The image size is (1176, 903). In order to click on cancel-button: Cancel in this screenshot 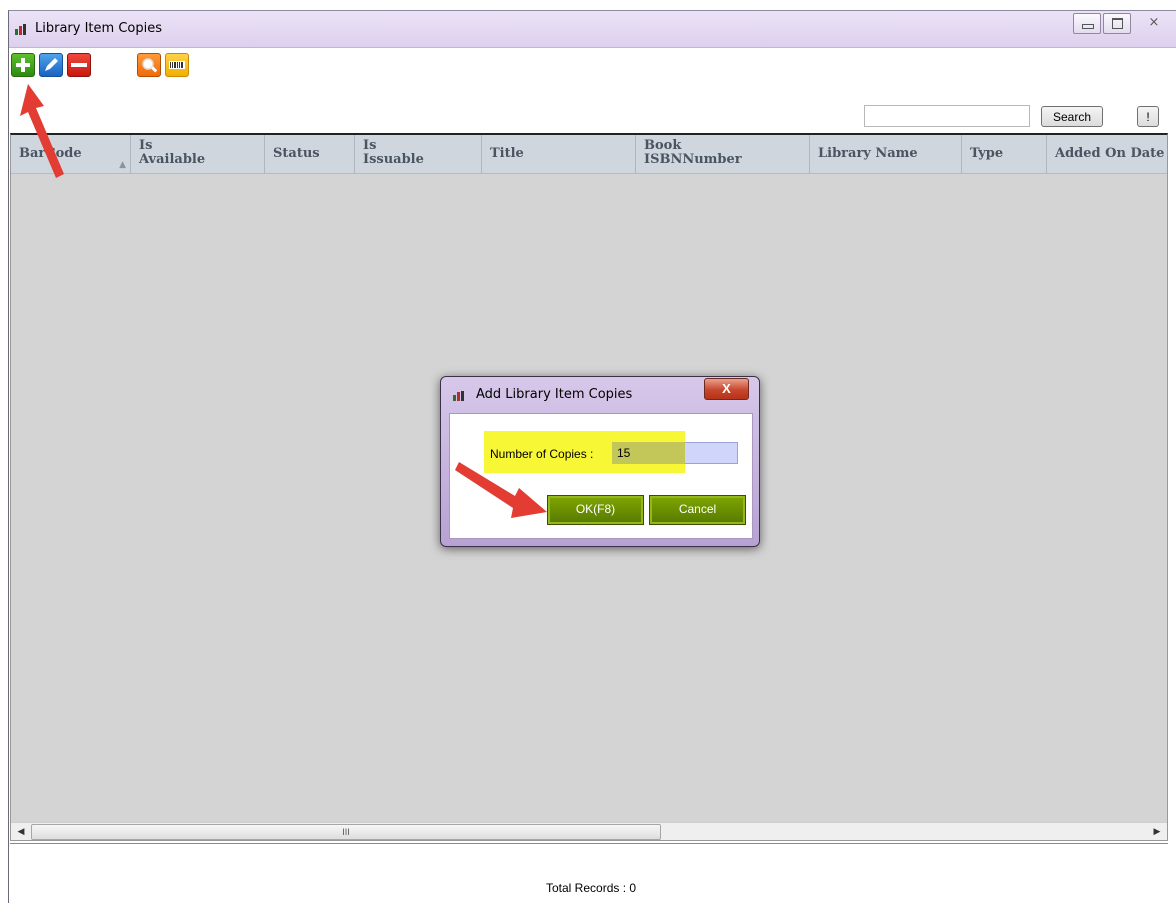, I will do `click(697, 510)`.